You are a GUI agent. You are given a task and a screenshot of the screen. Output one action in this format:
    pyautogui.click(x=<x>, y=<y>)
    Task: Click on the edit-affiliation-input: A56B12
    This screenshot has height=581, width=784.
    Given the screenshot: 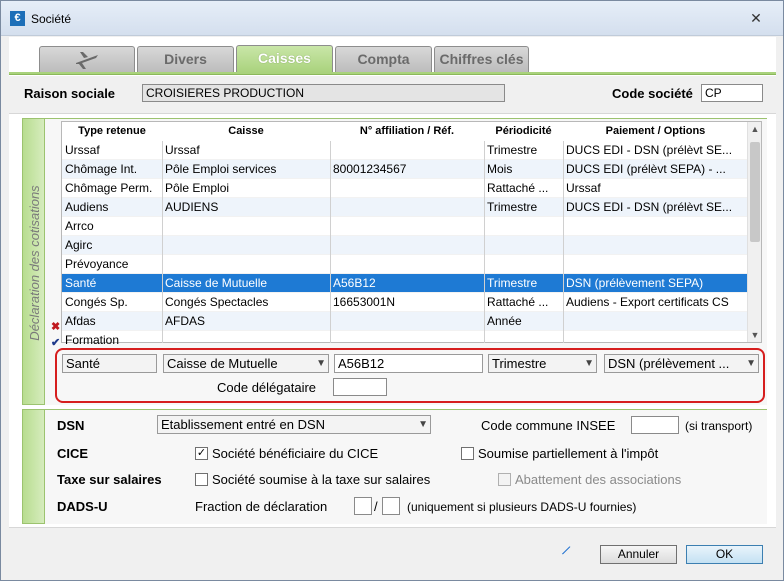 What is the action you would take?
    pyautogui.click(x=408, y=363)
    